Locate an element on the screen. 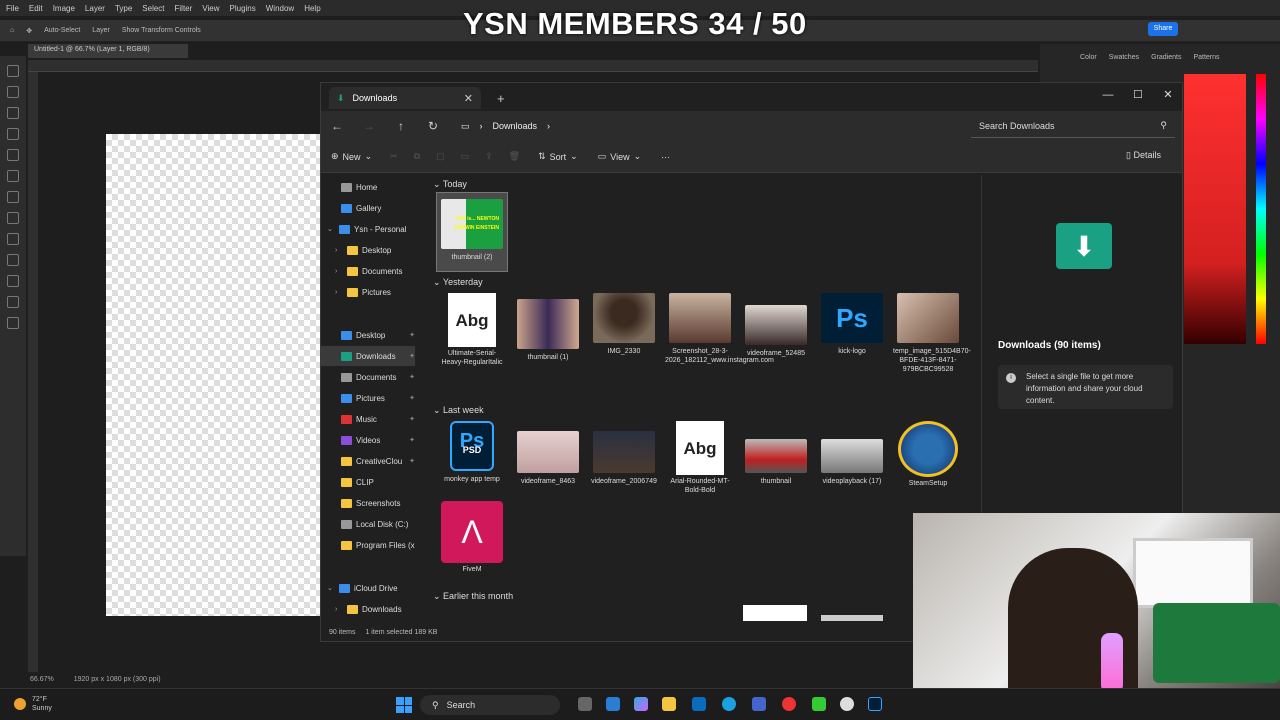 Image resolution: width=1280 pixels, height=720 pixels. start-button-icon is located at coordinates (404, 705).